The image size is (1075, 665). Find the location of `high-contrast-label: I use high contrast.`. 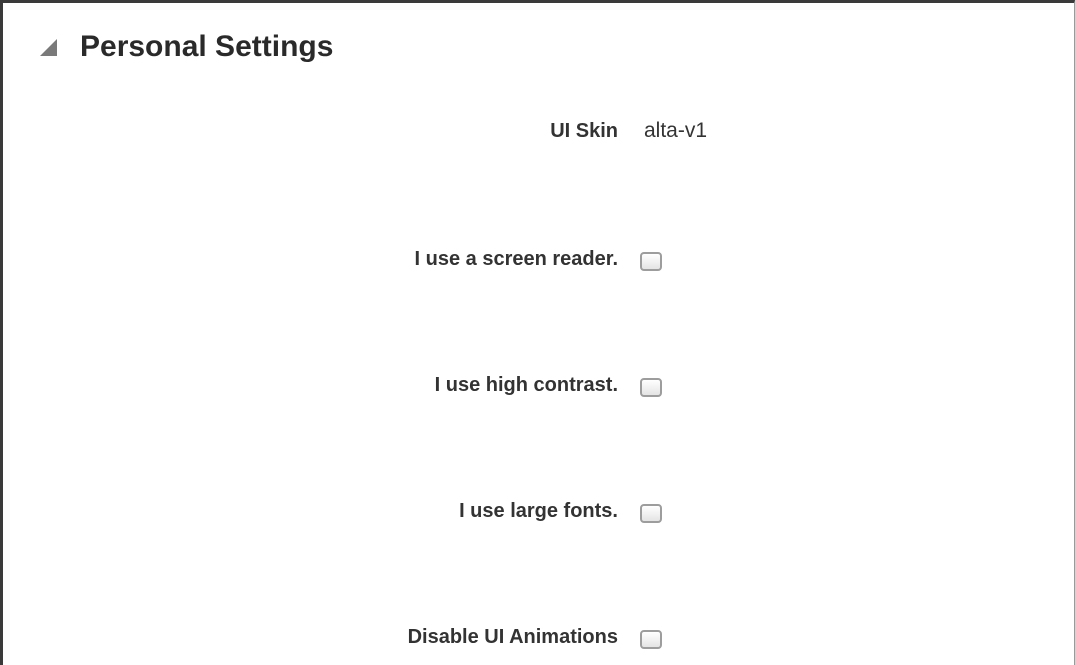

high-contrast-label: I use high contrast. is located at coordinates (526, 385).